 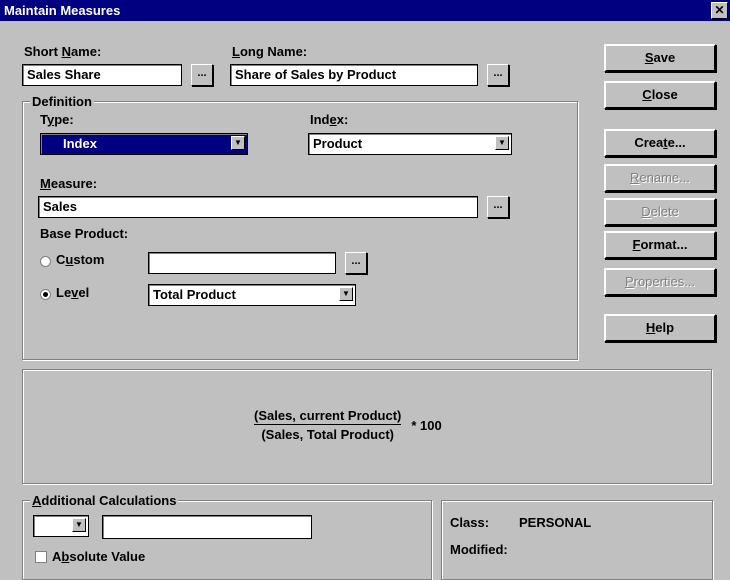 What do you see at coordinates (719, 10) in the screenshot?
I see `close-icon: ✕` at bounding box center [719, 10].